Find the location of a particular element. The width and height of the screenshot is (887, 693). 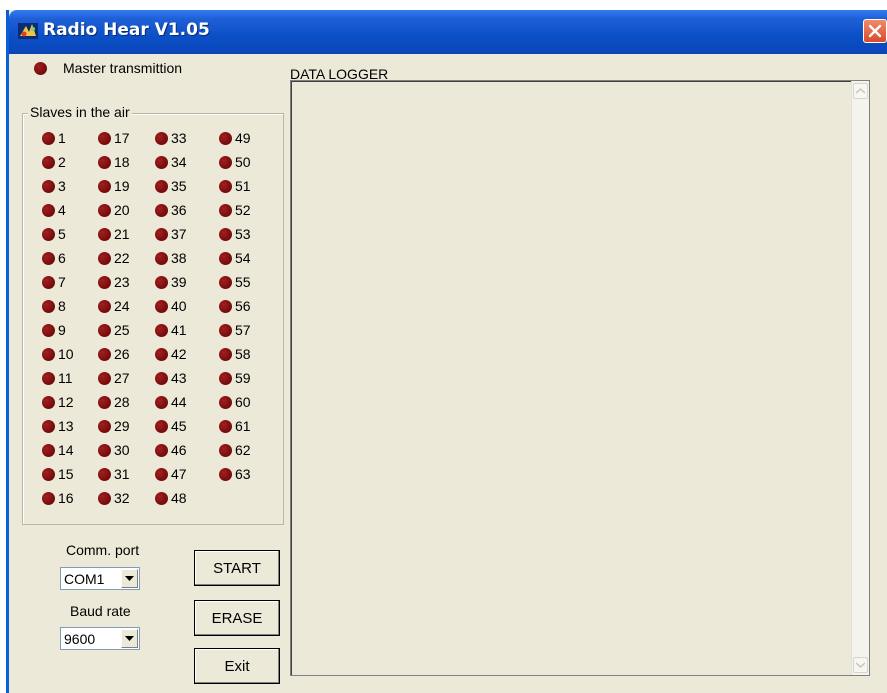

slave-number: 27 is located at coordinates (122, 378).